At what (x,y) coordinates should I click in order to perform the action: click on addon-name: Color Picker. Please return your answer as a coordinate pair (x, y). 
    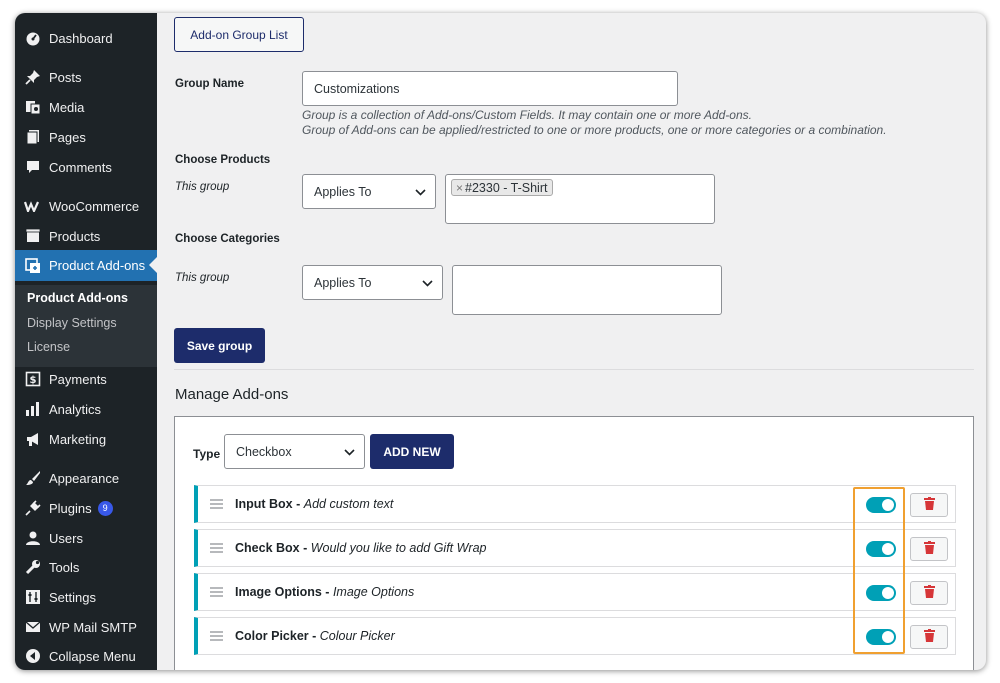
    Looking at the image, I should click on (272, 636).